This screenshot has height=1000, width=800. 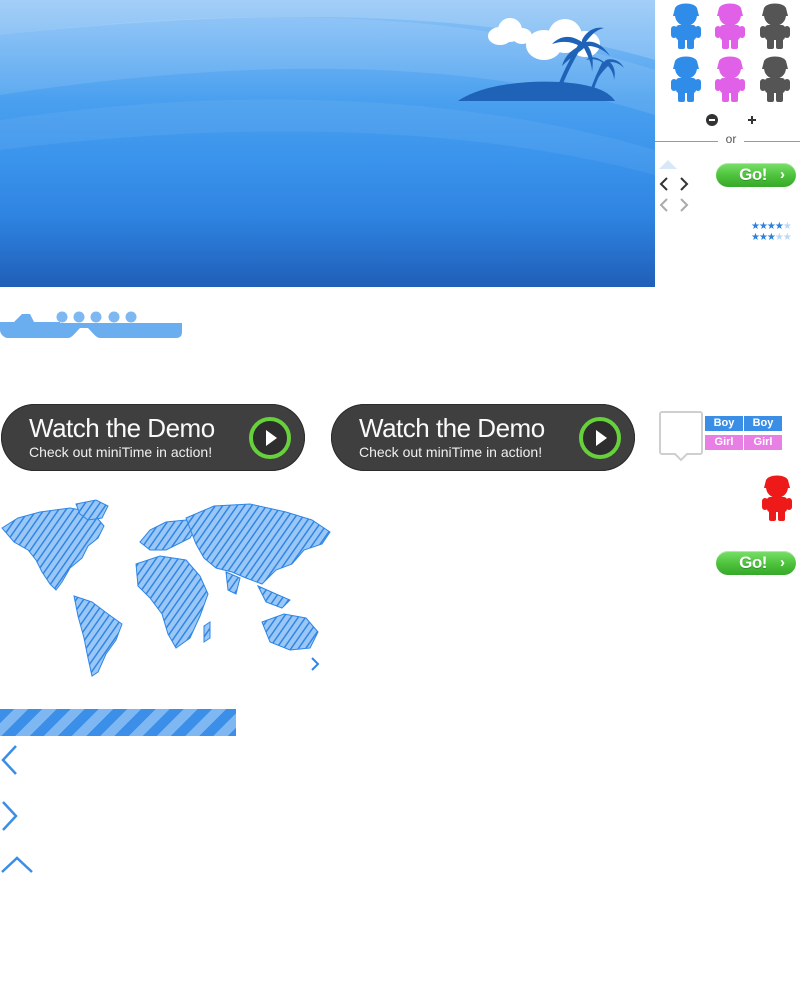 What do you see at coordinates (752, 120) in the screenshot?
I see `plus-icon` at bounding box center [752, 120].